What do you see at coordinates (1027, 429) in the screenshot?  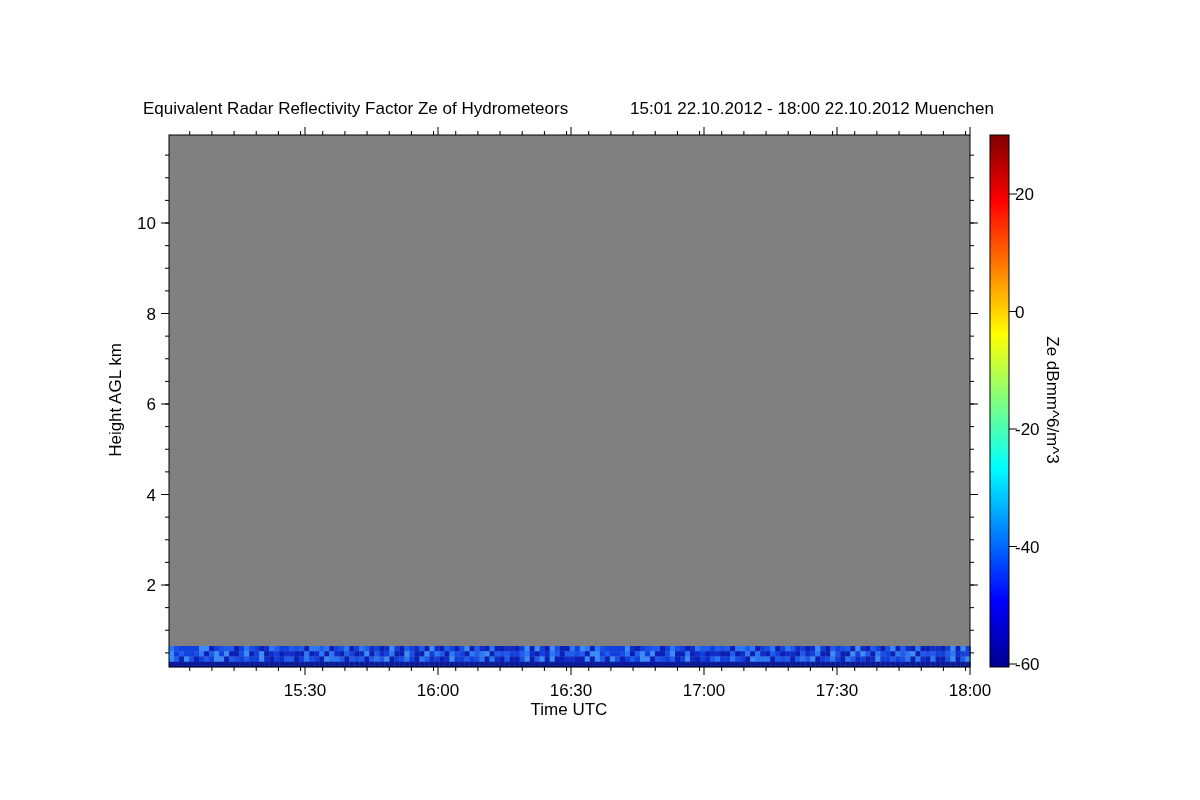 I see `colorbar-tick-label: -20` at bounding box center [1027, 429].